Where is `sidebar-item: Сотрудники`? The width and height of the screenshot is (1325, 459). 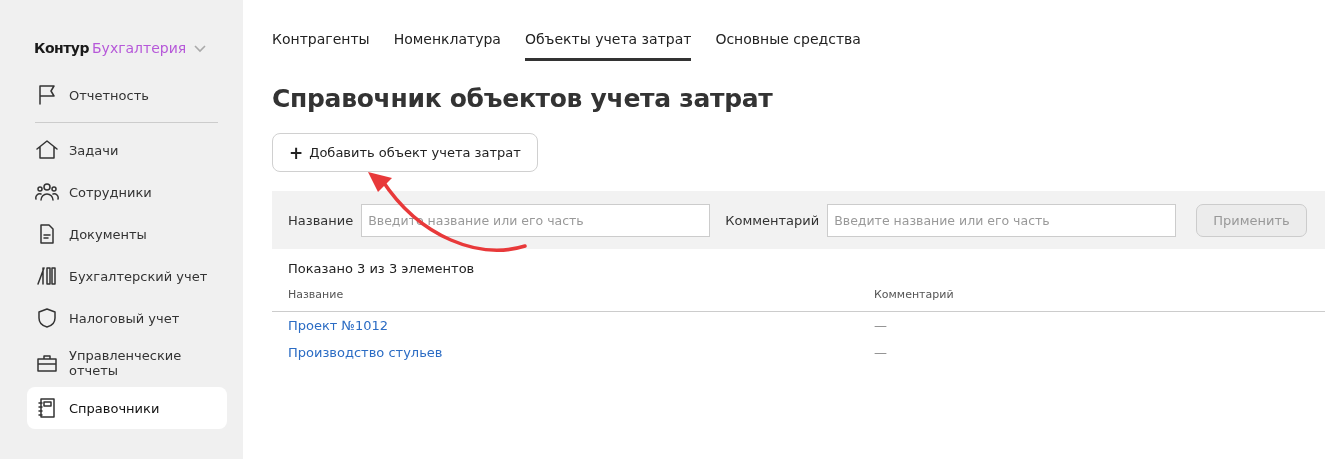 sidebar-item: Сотрудники is located at coordinates (127, 192).